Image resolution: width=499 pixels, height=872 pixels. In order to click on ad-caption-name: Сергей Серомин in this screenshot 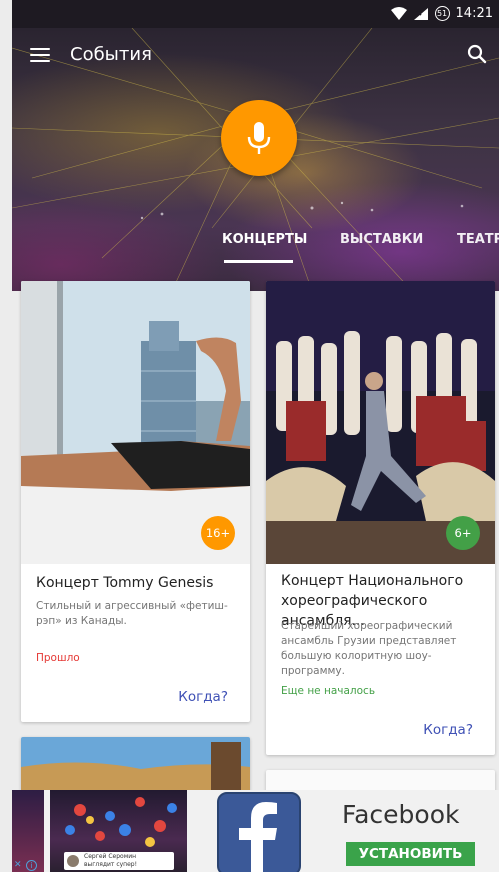, I will do `click(110, 856)`.